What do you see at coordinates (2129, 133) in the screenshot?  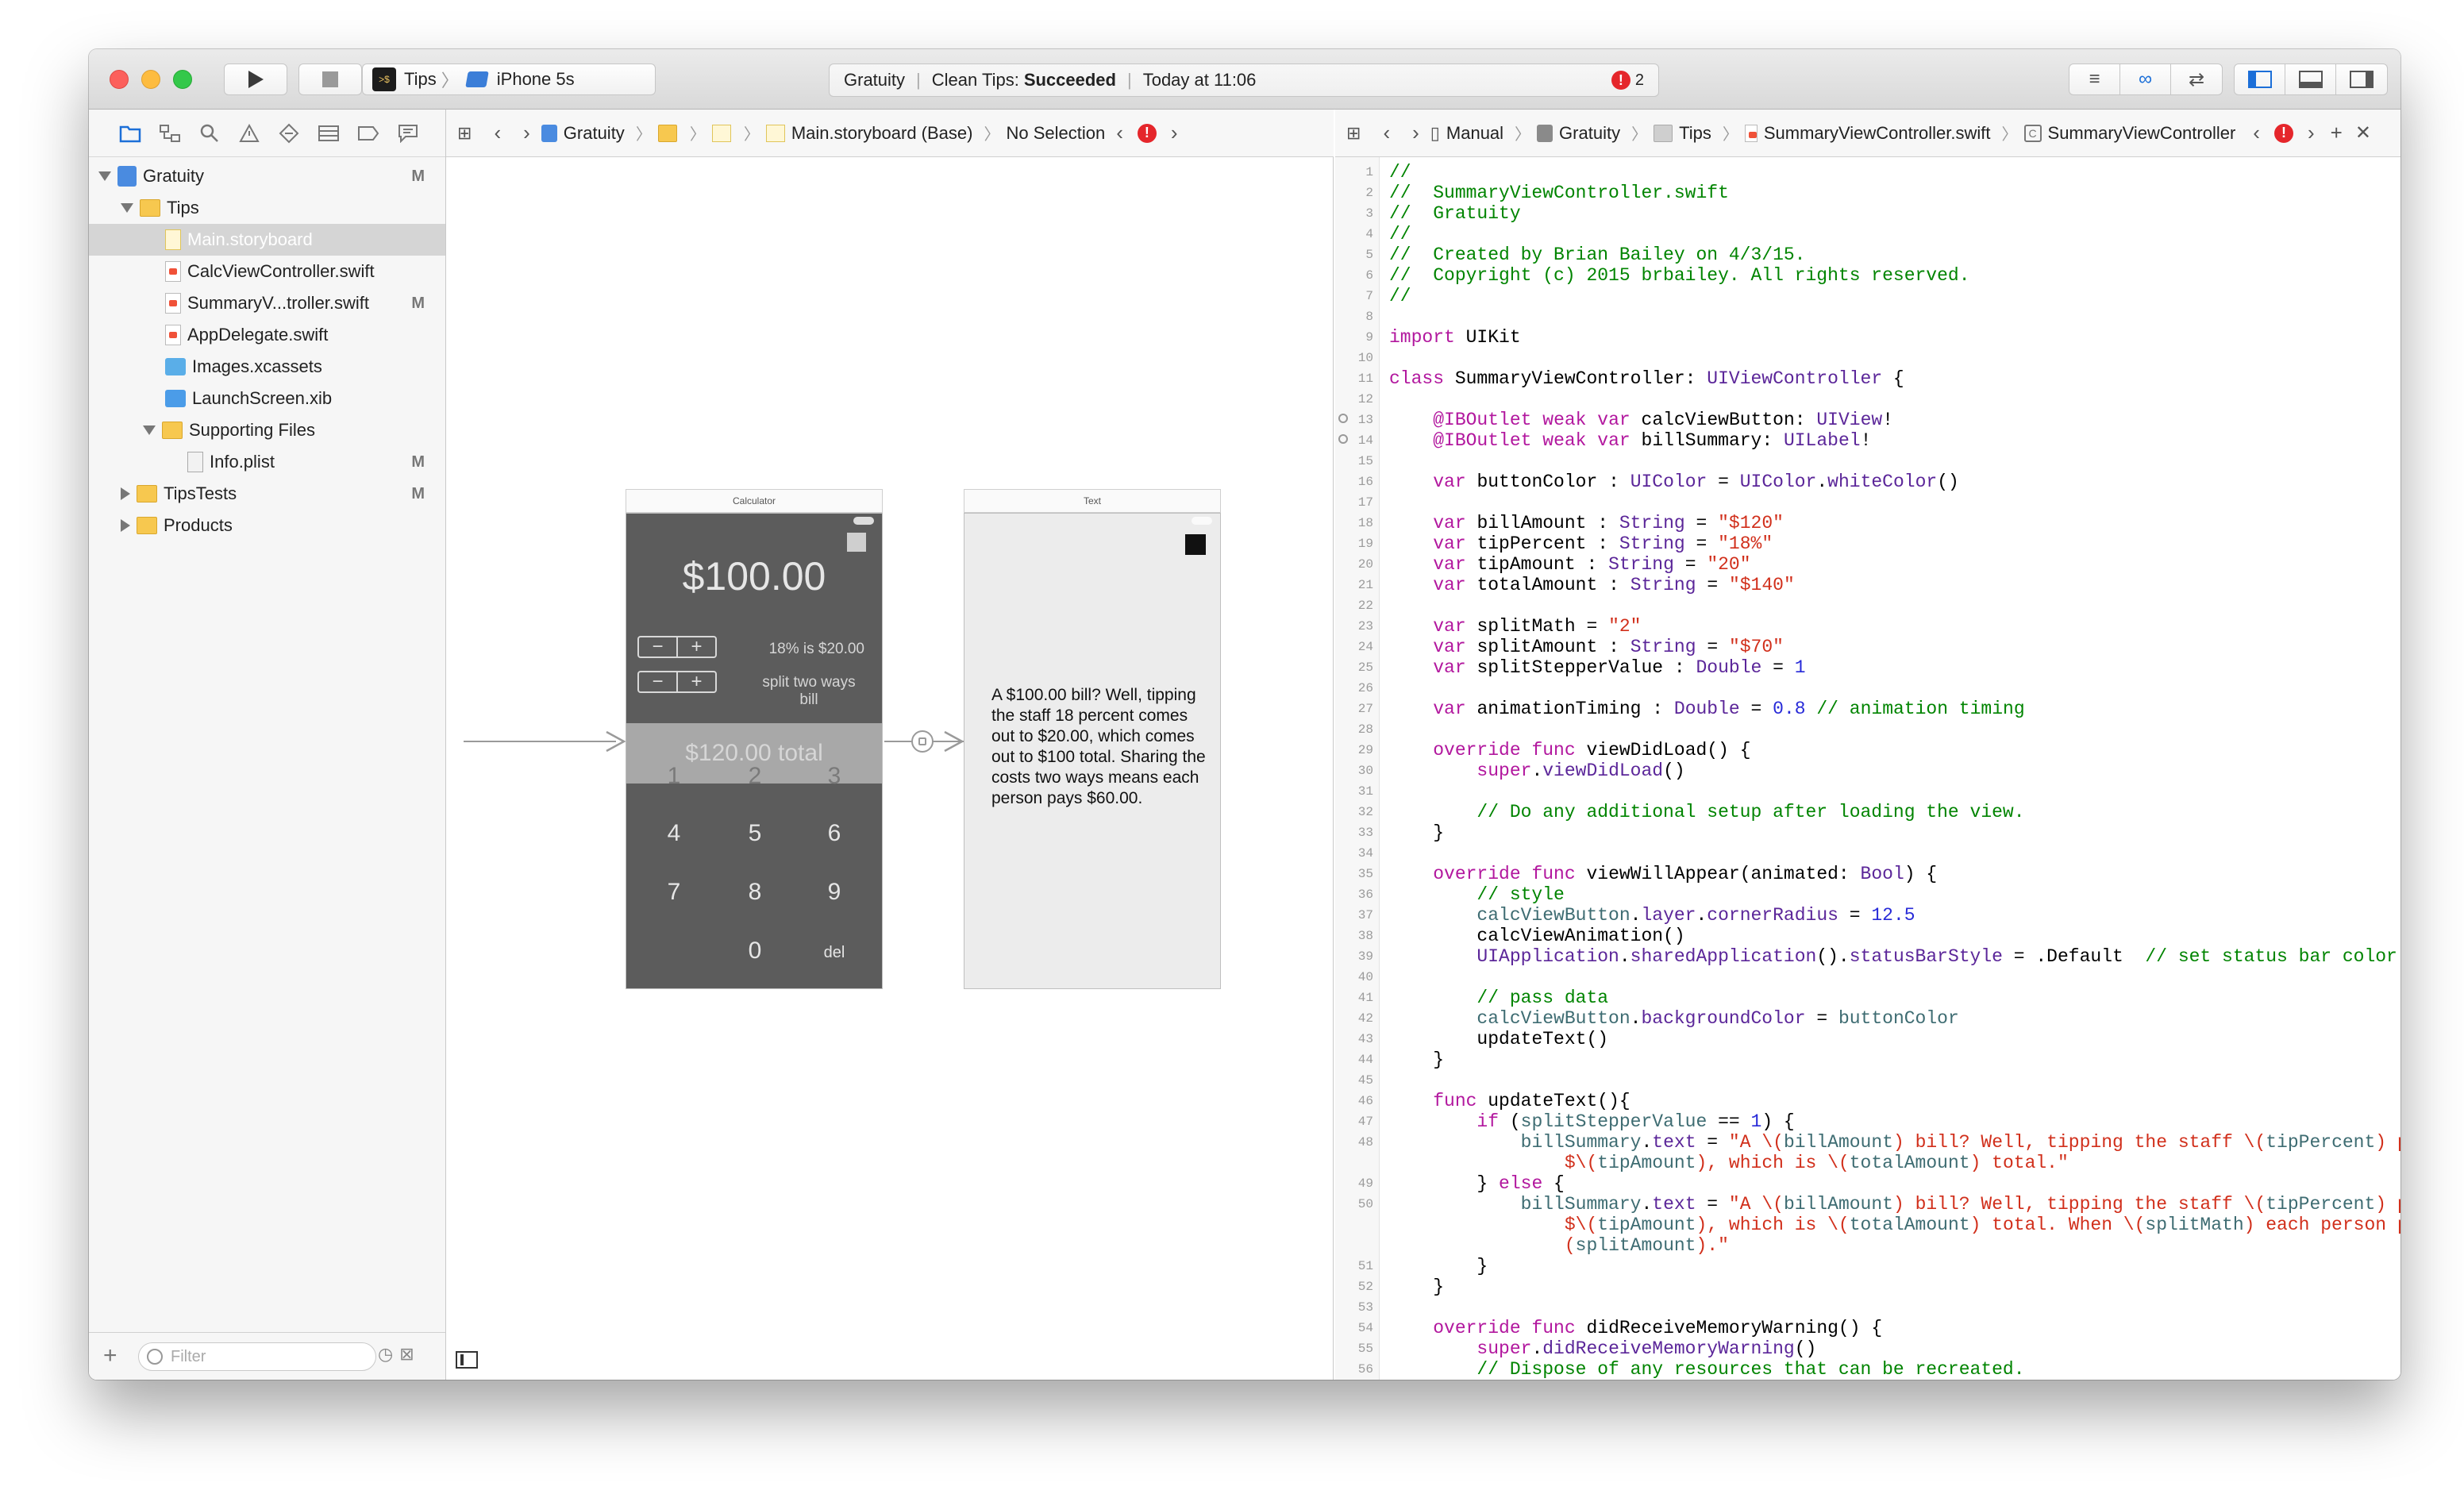 I see `jump-item-class: C SummaryViewController` at bounding box center [2129, 133].